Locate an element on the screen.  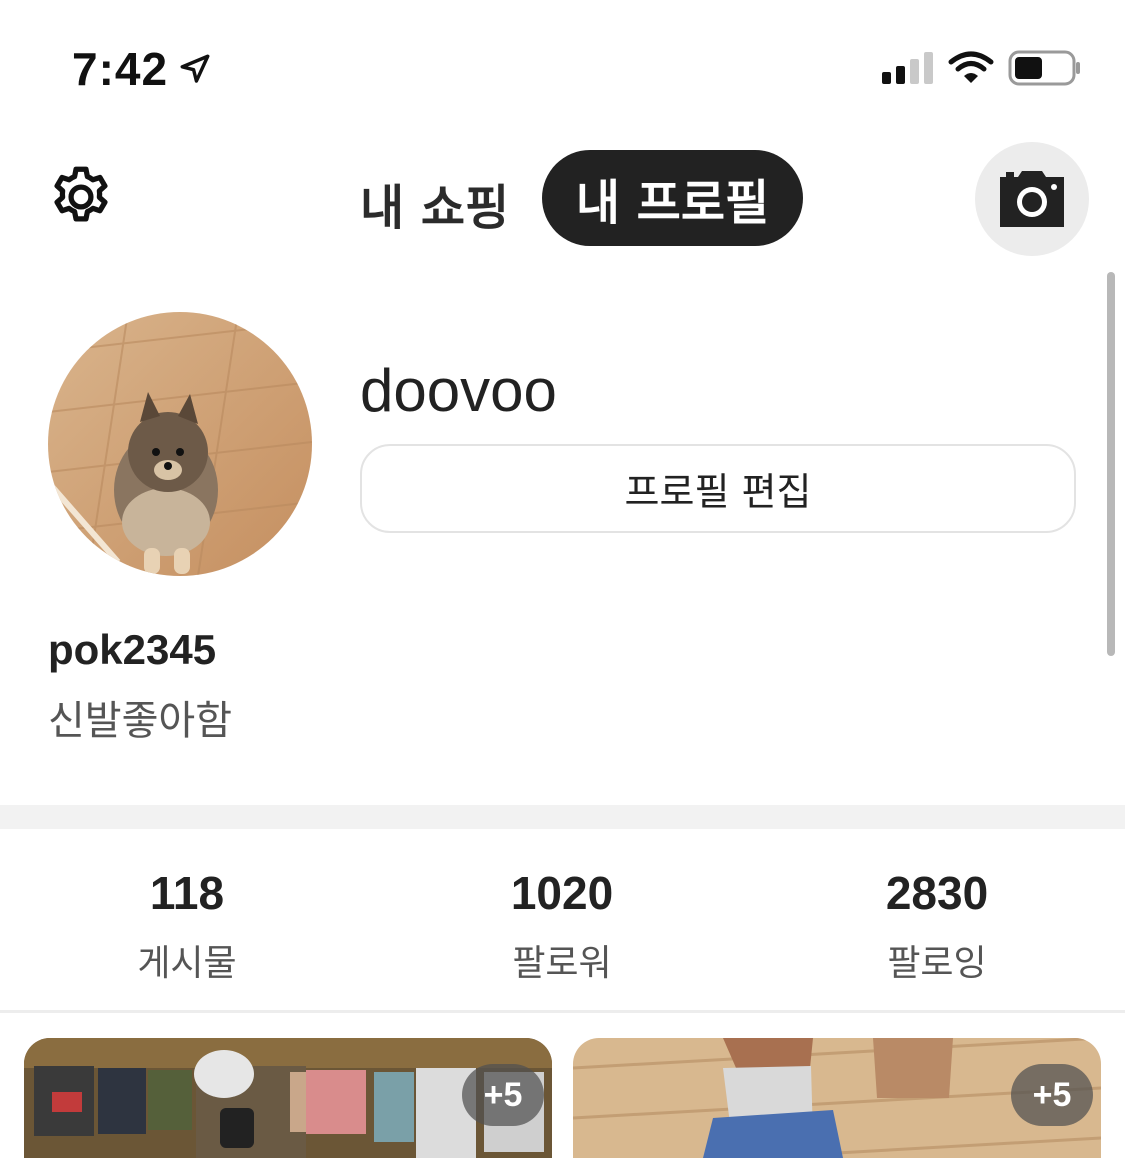
stat-posts-label: 게시물 is located at coordinates (187, 963).